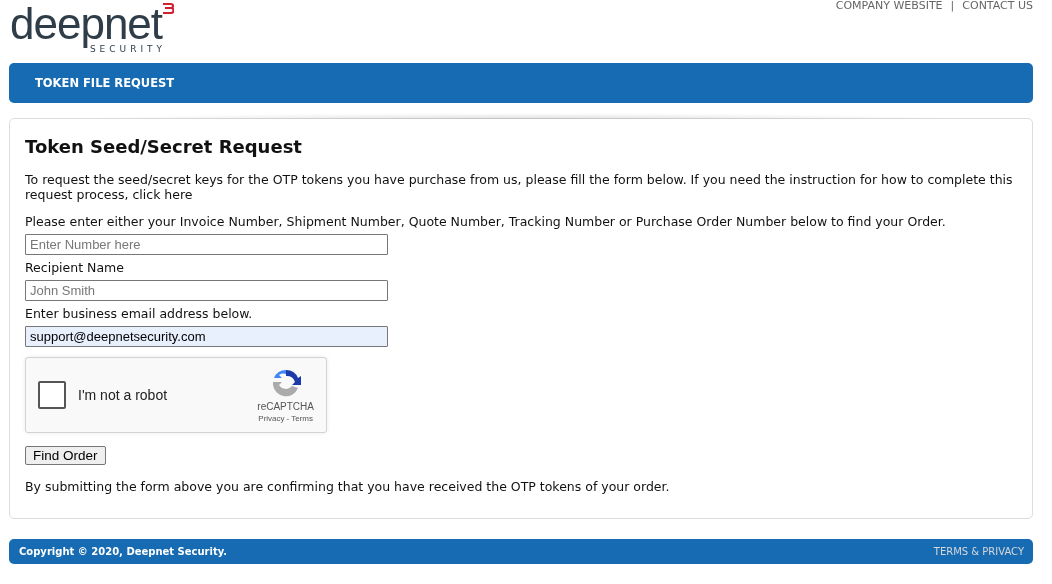 The height and width of the screenshot is (584, 1052). What do you see at coordinates (889, 6) in the screenshot?
I see `header-link: COMPANY WEBSITE` at bounding box center [889, 6].